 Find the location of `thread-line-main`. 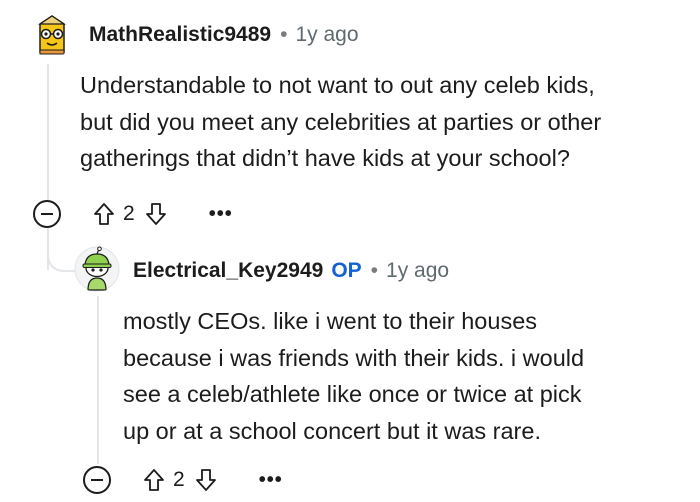

thread-line-main is located at coordinates (48, 132).